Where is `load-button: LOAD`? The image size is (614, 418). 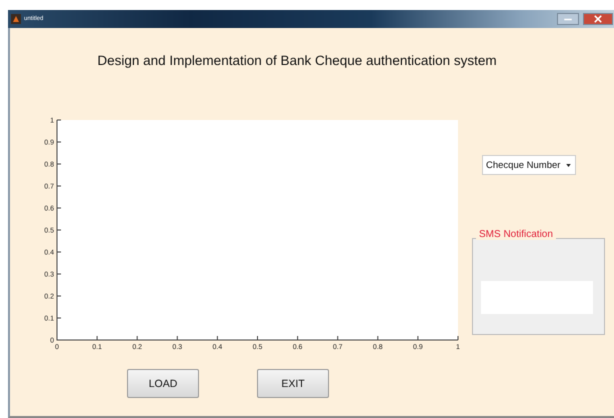
load-button: LOAD is located at coordinates (163, 383).